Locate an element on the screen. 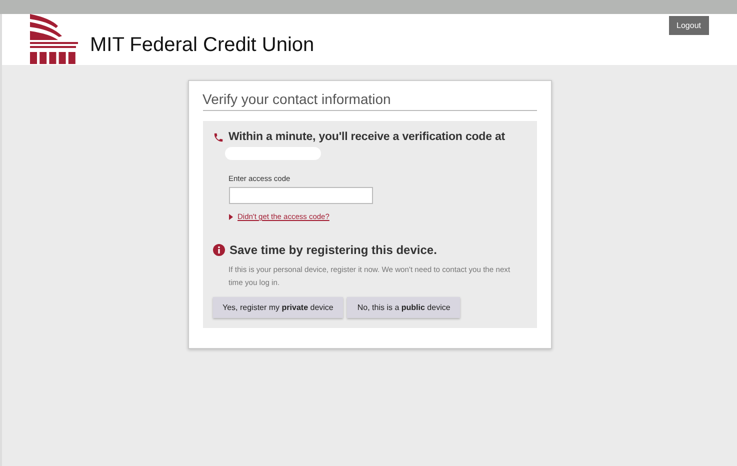  device-button: No, this is a public device is located at coordinates (403, 307).